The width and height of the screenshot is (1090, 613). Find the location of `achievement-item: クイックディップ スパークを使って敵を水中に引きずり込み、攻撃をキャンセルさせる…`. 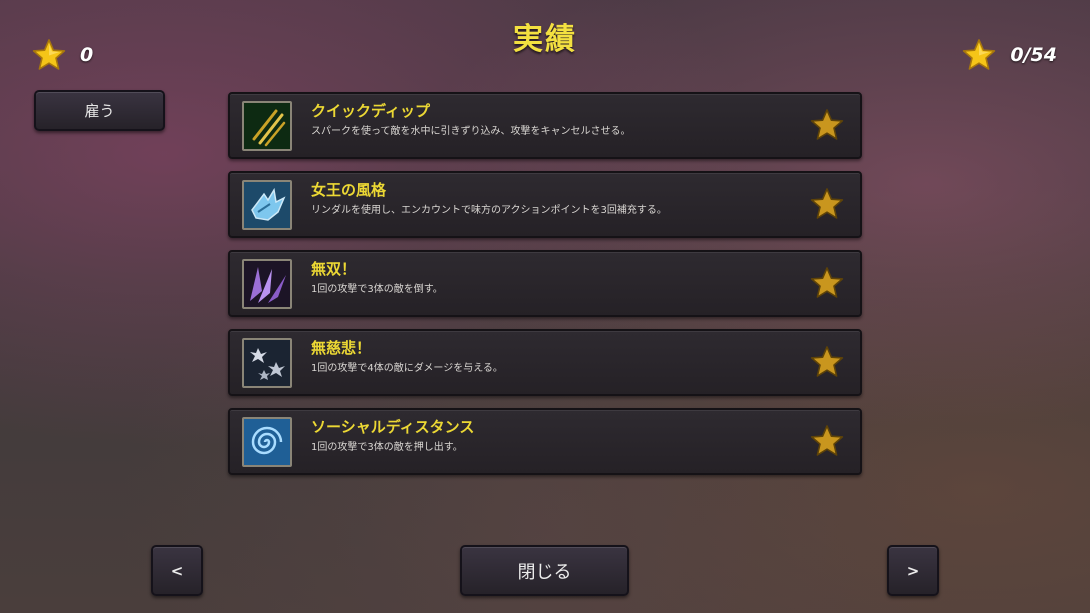

achievement-item: クイックディップ スパークを使って敵を水中に引きずり込み、攻撃をキャンセルさせる… is located at coordinates (545, 125).